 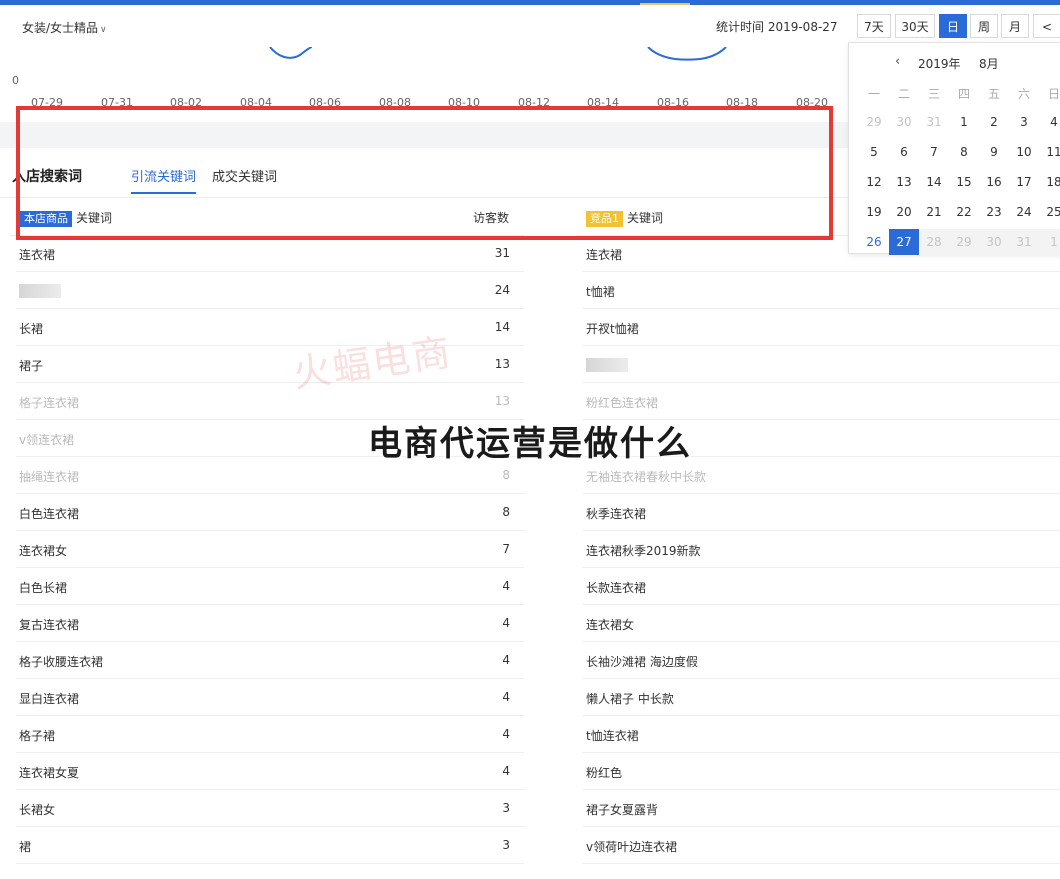 What do you see at coordinates (61, 661) in the screenshot?
I see `keyword-cell: 格子收腰连衣裙` at bounding box center [61, 661].